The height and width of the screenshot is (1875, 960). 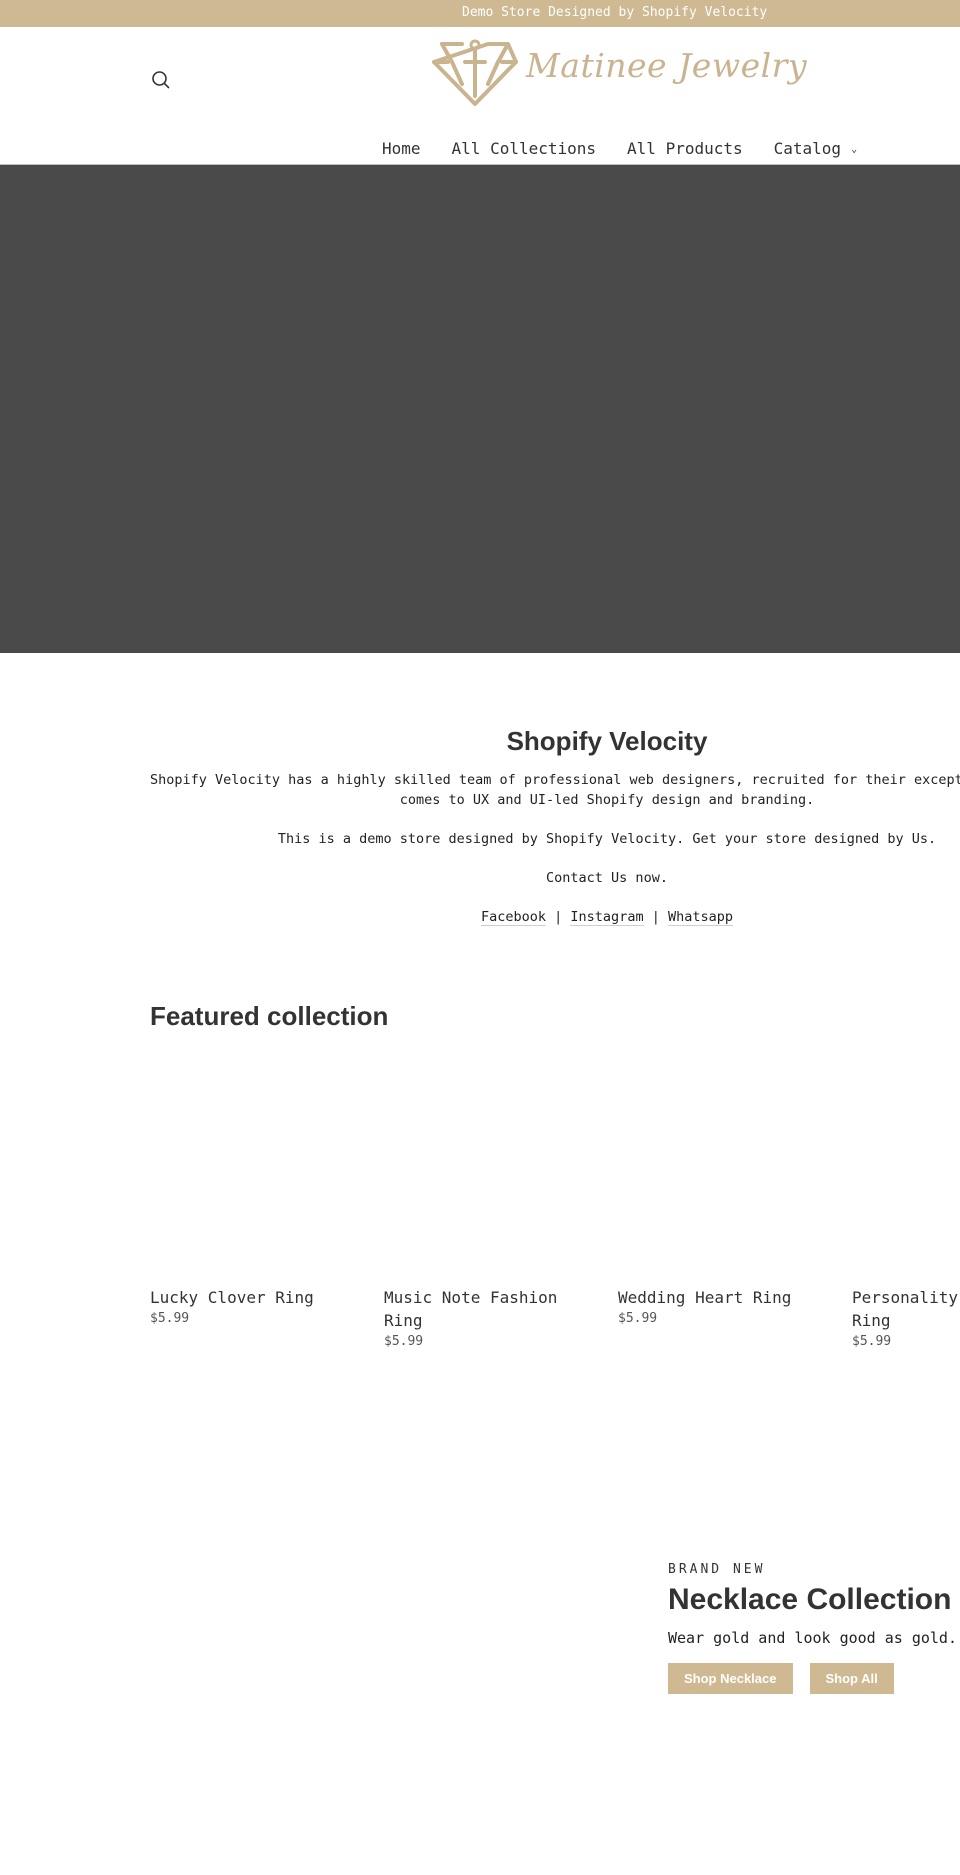 I want to click on search-icon, so click(x=161, y=80).